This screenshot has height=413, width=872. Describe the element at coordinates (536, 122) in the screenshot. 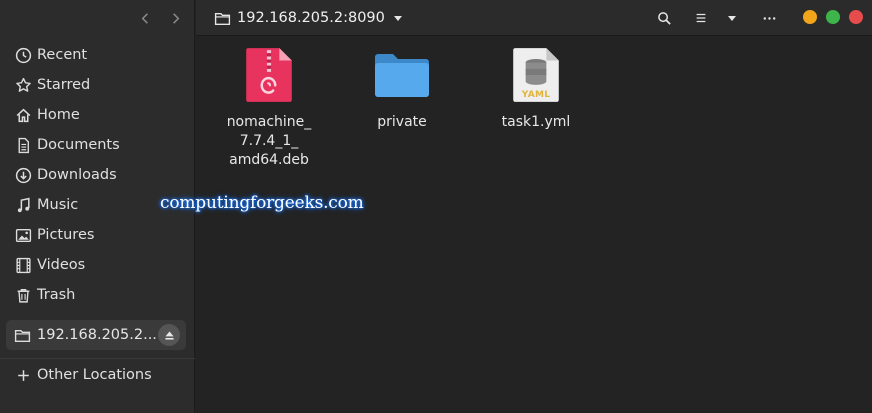

I see `file-name: task1.yml` at that location.